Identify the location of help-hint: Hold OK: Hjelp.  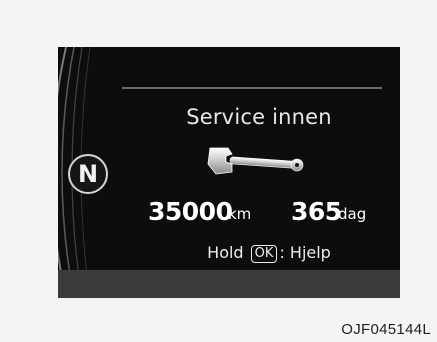
(269, 253).